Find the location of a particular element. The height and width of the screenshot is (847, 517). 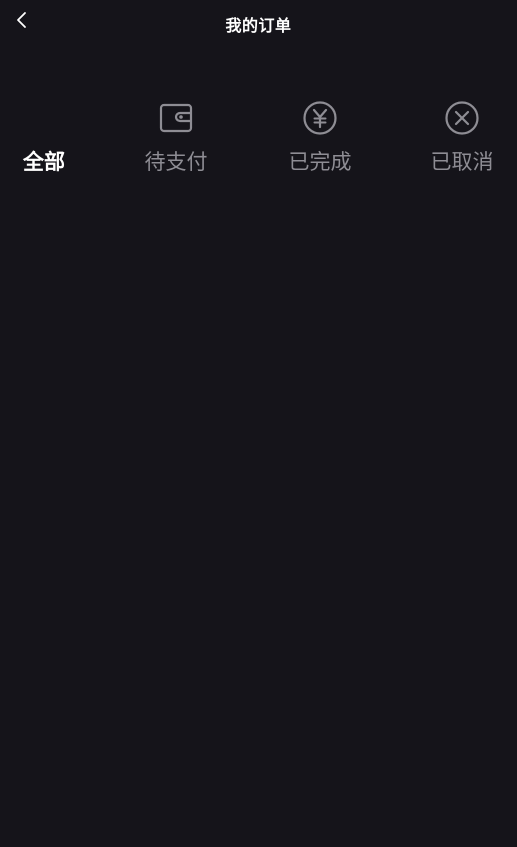

order-status-tabs: 全部 待支付 已完成 已取消 is located at coordinates (258, 141).